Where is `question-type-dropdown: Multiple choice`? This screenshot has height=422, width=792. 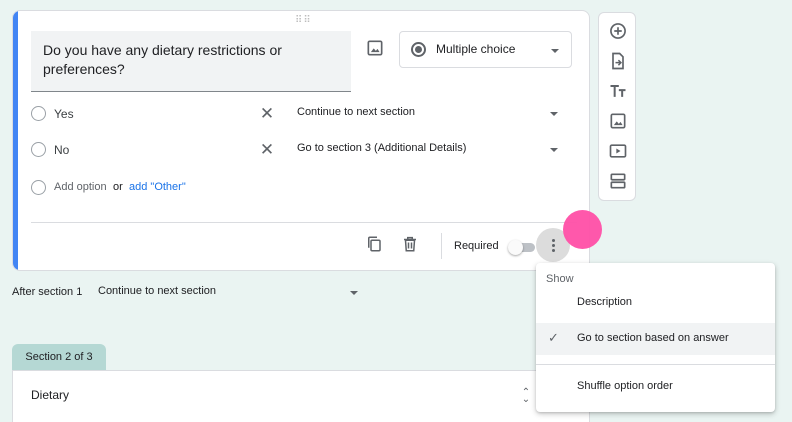
question-type-dropdown: Multiple choice is located at coordinates (485, 49).